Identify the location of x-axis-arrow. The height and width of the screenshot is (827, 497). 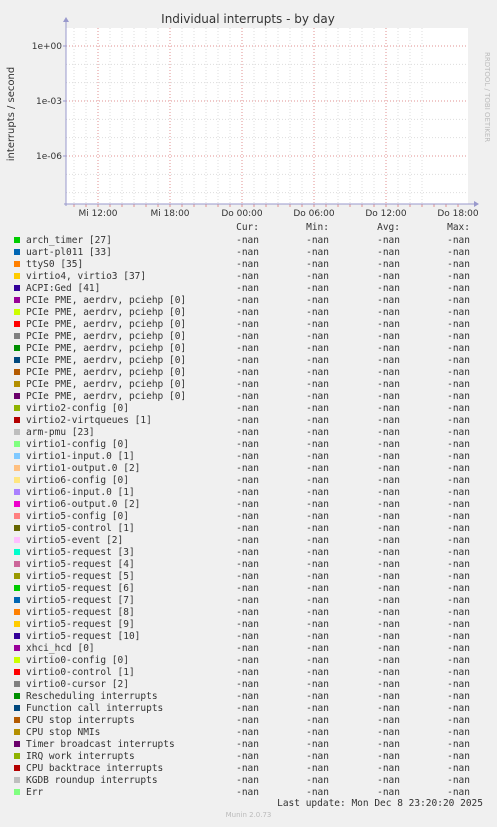
(476, 204).